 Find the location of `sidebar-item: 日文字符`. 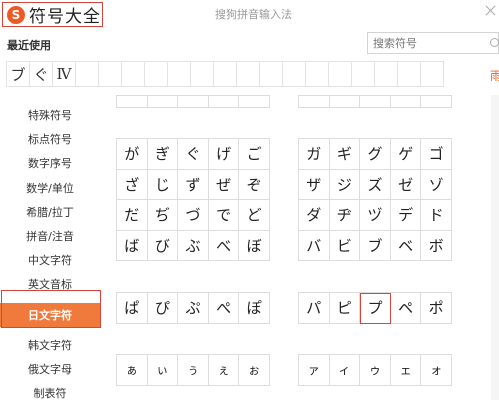

sidebar-item: 日文字符 is located at coordinates (50, 314).